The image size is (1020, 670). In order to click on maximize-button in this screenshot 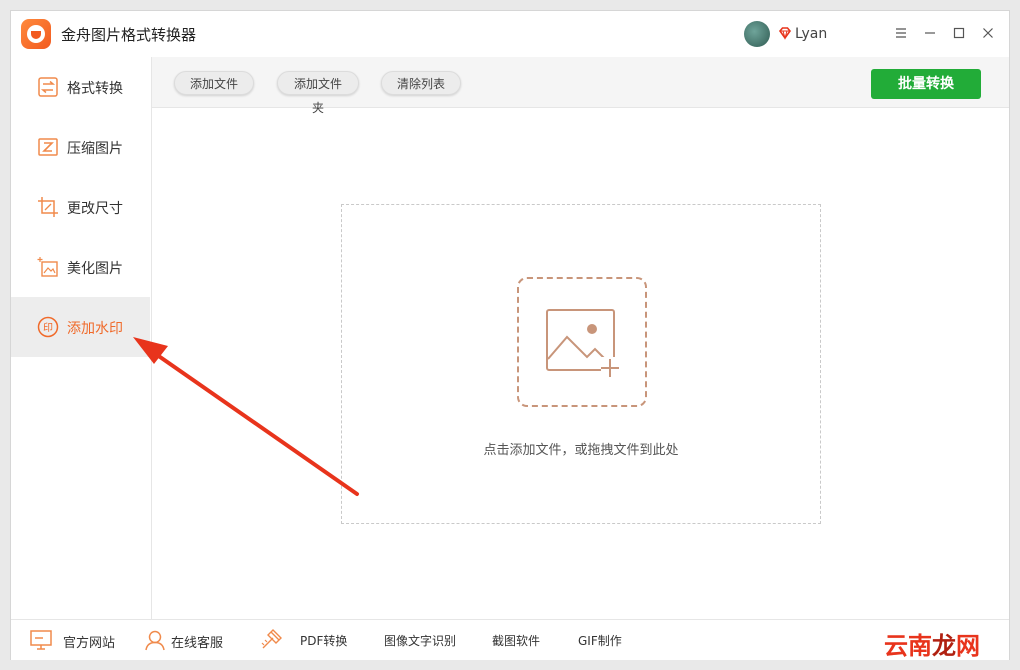, I will do `click(959, 33)`.